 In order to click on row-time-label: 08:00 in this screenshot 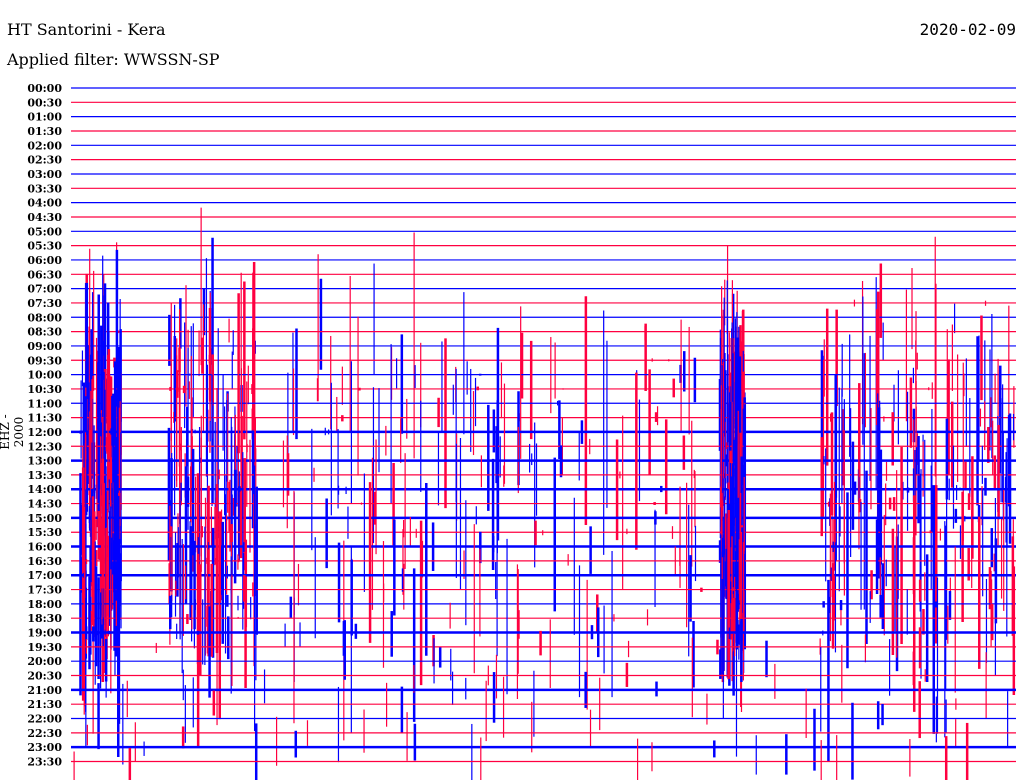, I will do `click(44, 317)`.